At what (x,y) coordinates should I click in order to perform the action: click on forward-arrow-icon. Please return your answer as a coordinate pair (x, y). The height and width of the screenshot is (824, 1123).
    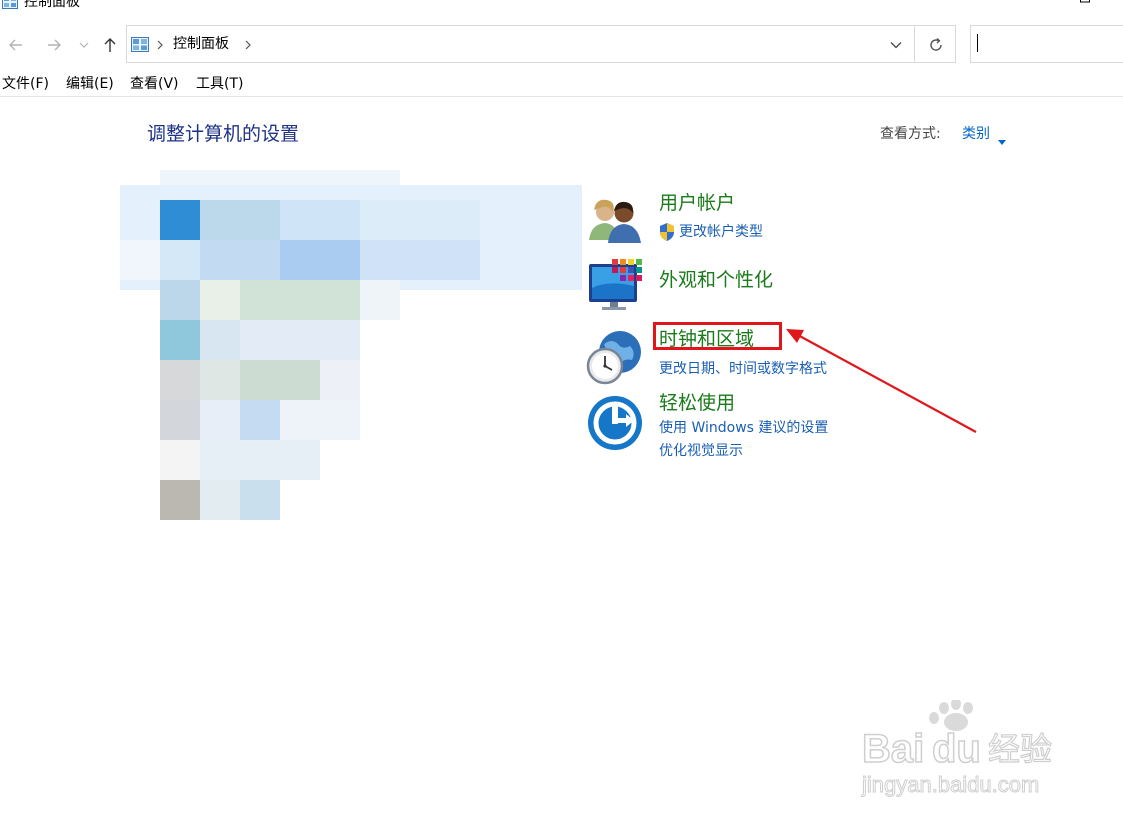
    Looking at the image, I should click on (54, 45).